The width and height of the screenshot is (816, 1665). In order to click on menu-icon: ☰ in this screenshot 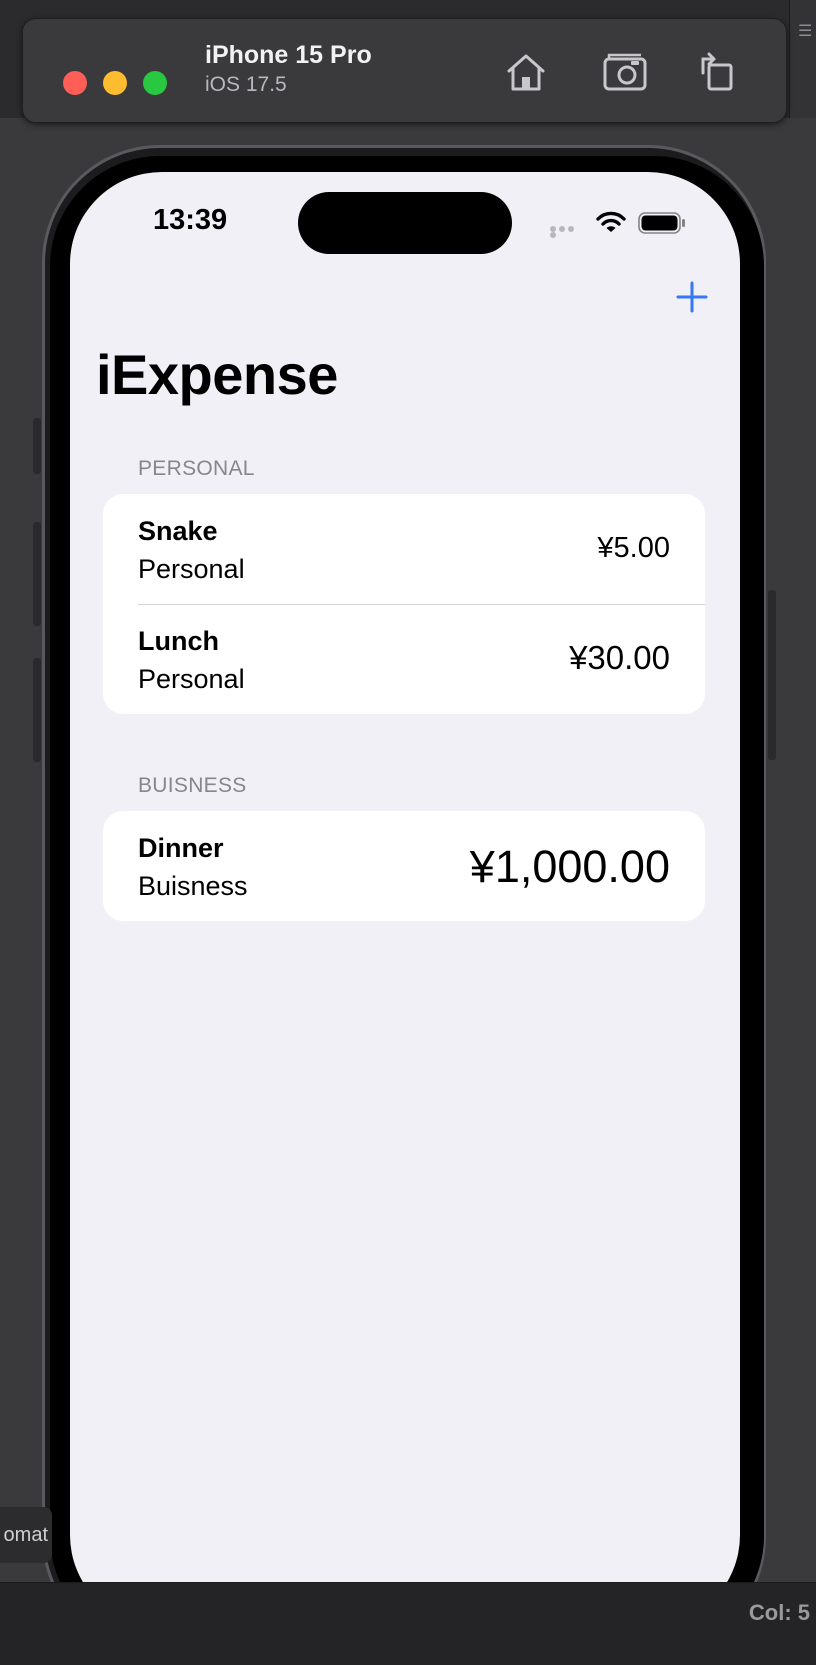, I will do `click(805, 32)`.